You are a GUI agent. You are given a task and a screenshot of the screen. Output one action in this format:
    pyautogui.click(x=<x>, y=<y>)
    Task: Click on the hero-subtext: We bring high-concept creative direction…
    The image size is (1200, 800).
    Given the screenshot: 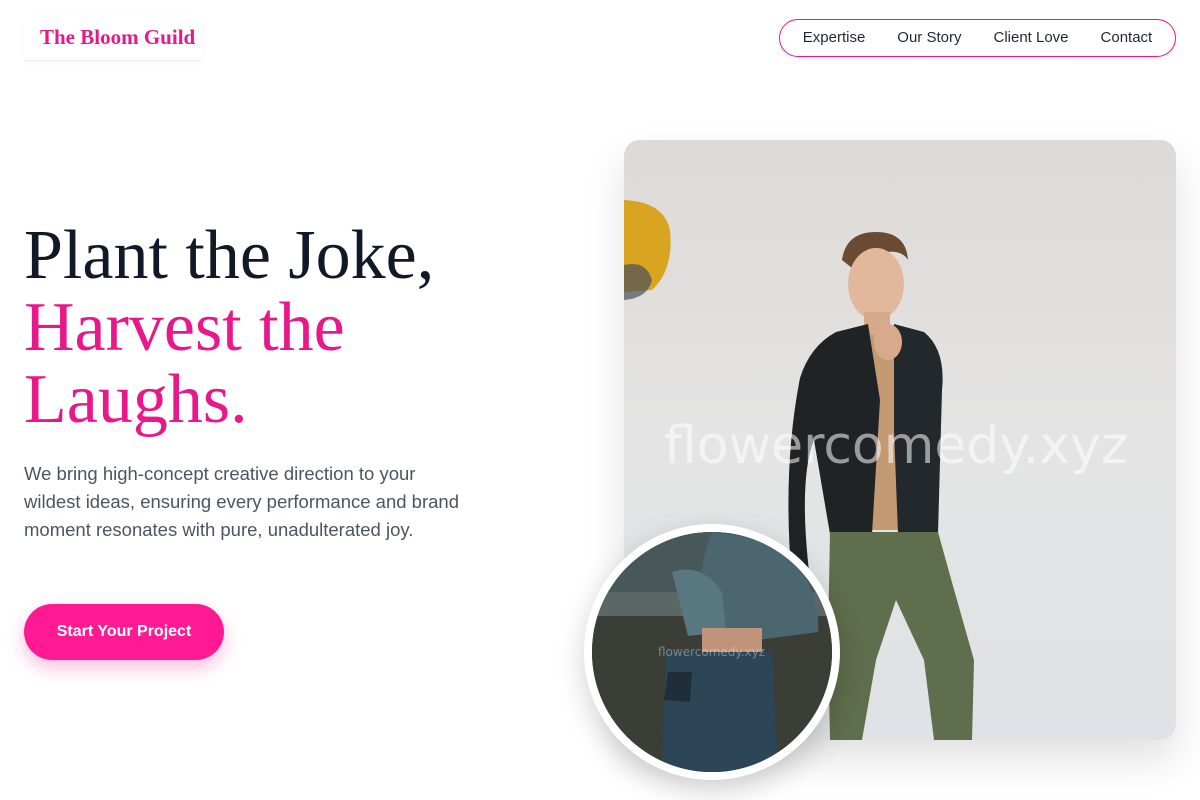 What is the action you would take?
    pyautogui.click(x=241, y=501)
    